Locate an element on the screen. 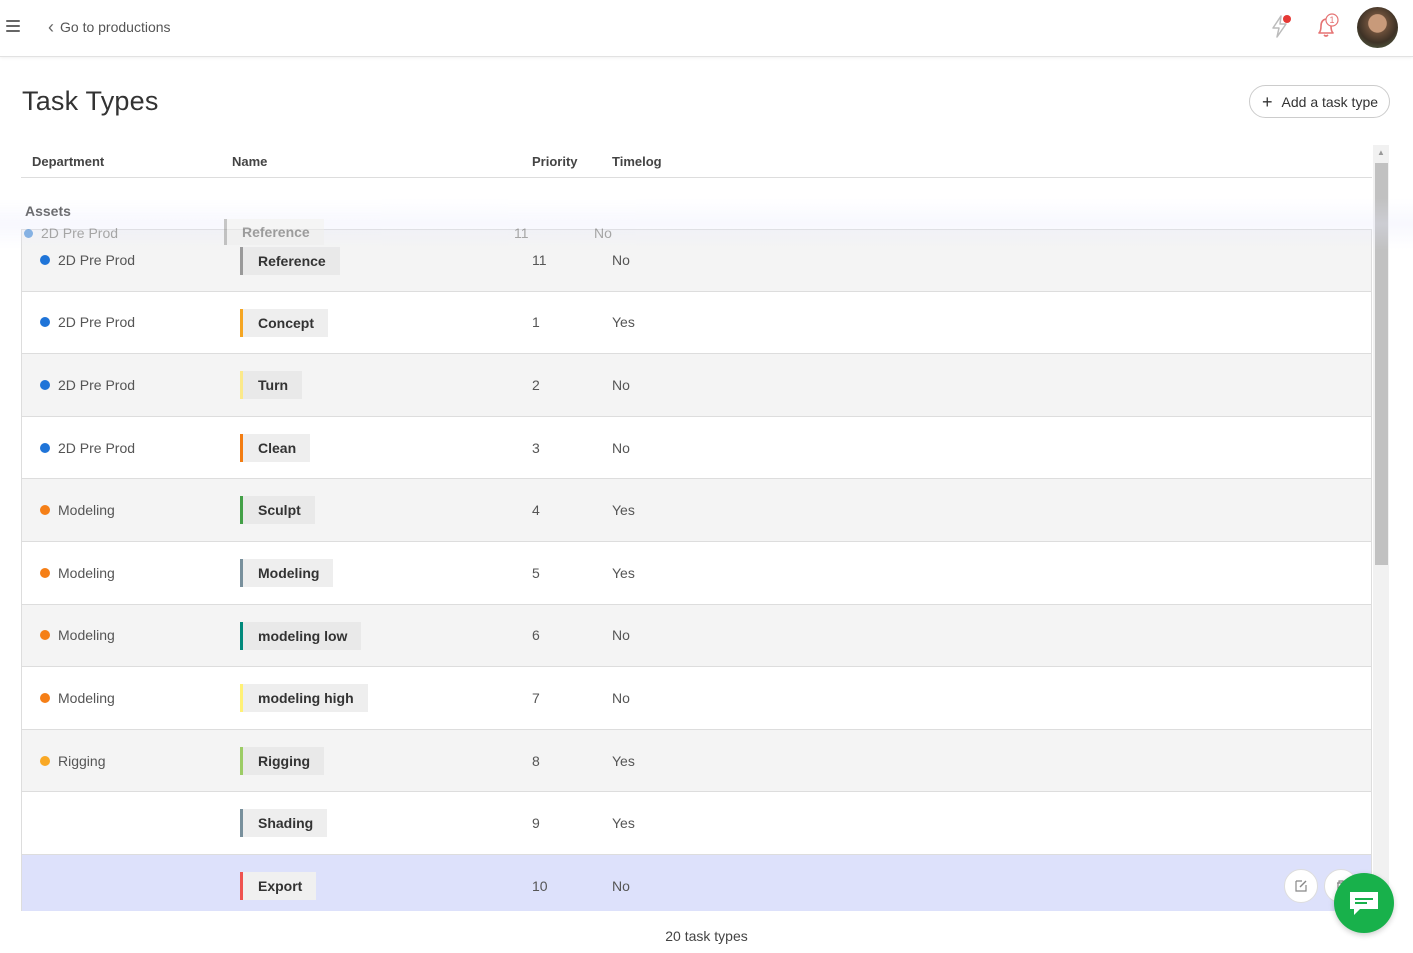 Image resolution: width=1413 pixels, height=953 pixels. top-bar: ‹ Go to productions 1 is located at coordinates (706, 28).